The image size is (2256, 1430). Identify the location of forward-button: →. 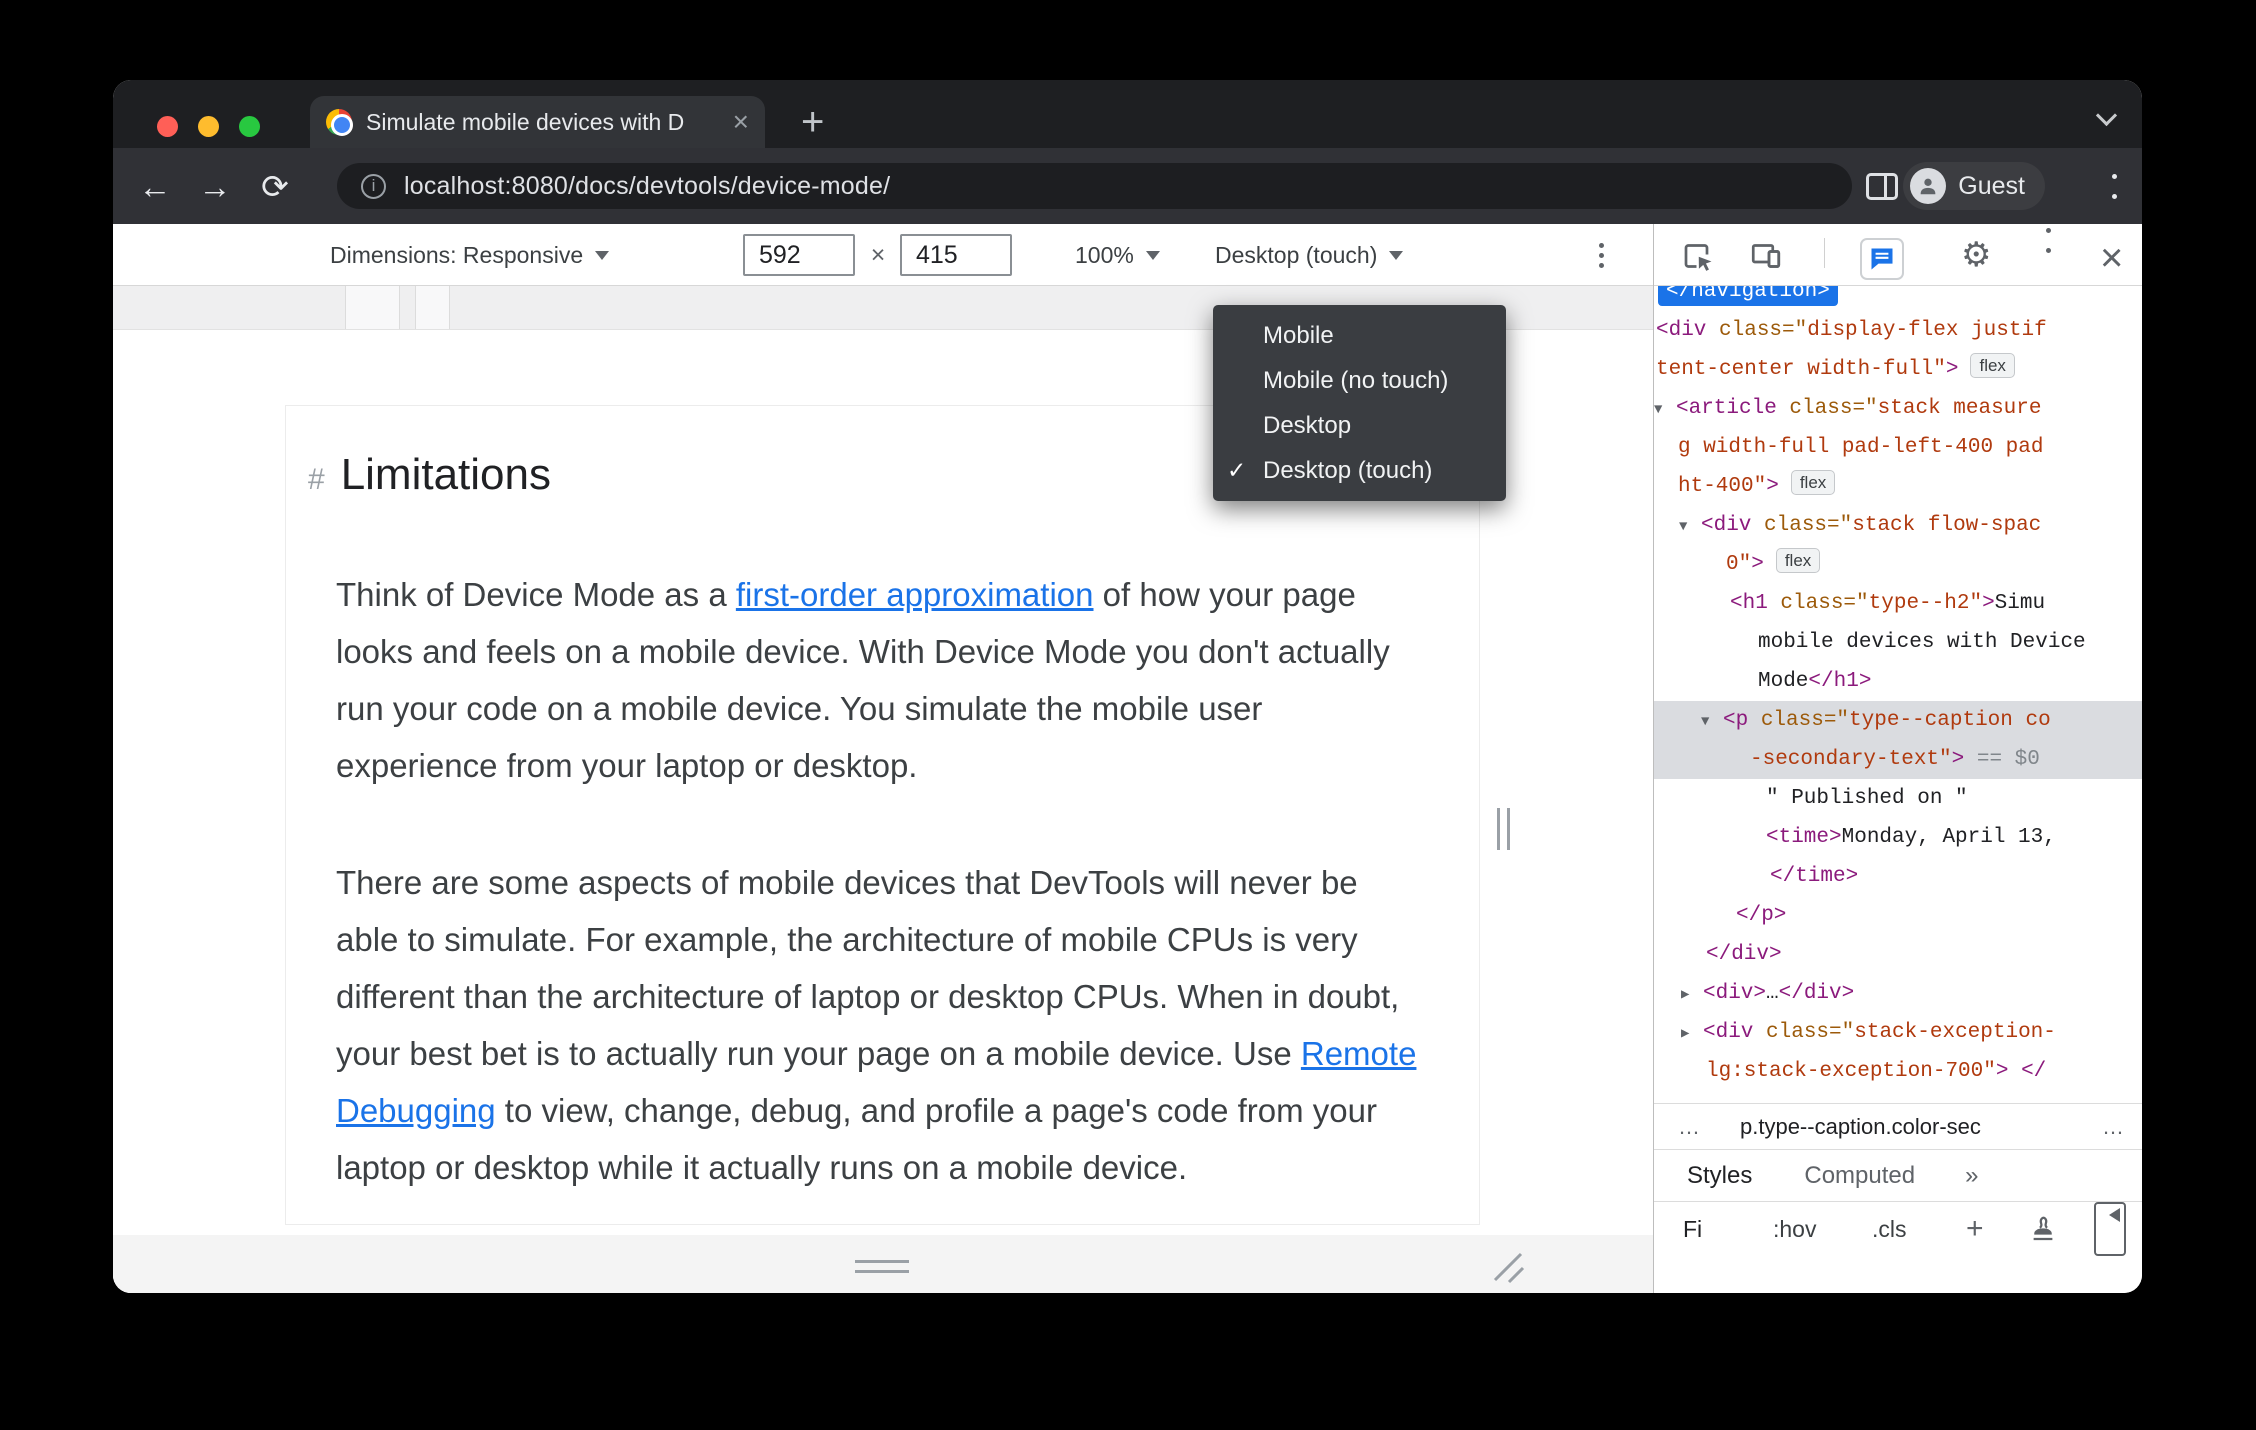
(215, 186).